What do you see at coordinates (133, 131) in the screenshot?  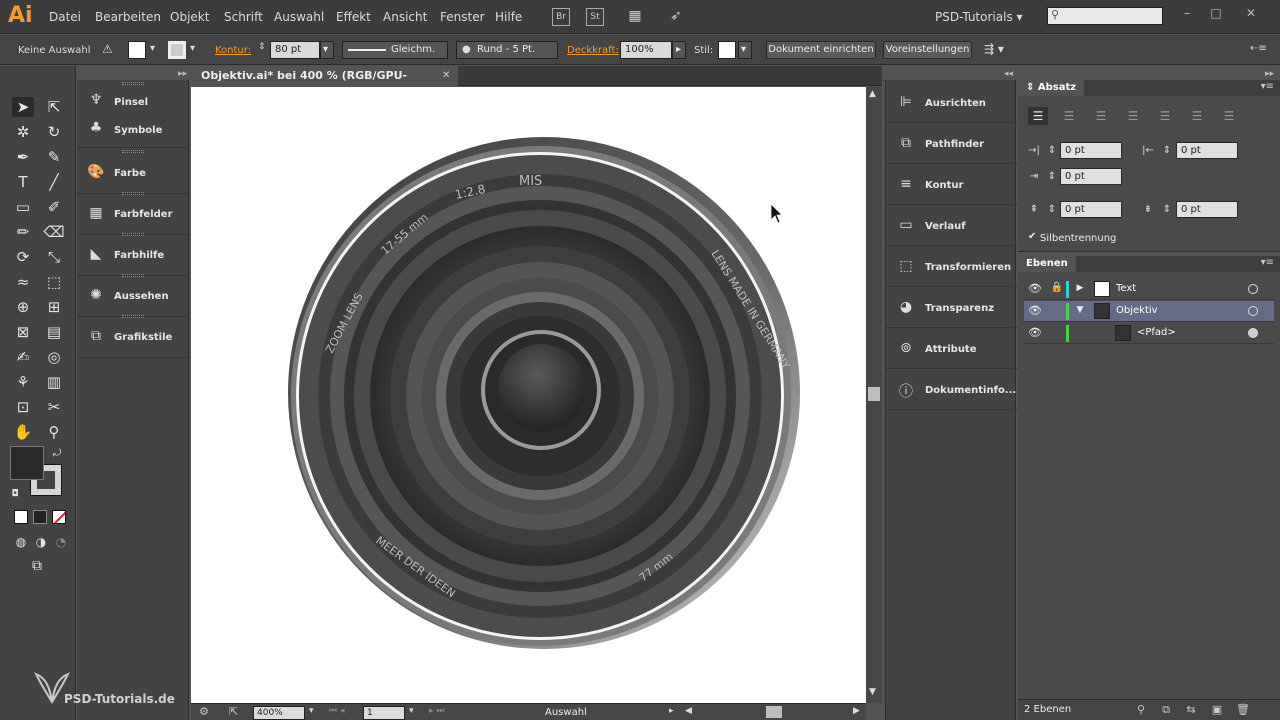 I see `panel-symbole: ♣ Symbole` at bounding box center [133, 131].